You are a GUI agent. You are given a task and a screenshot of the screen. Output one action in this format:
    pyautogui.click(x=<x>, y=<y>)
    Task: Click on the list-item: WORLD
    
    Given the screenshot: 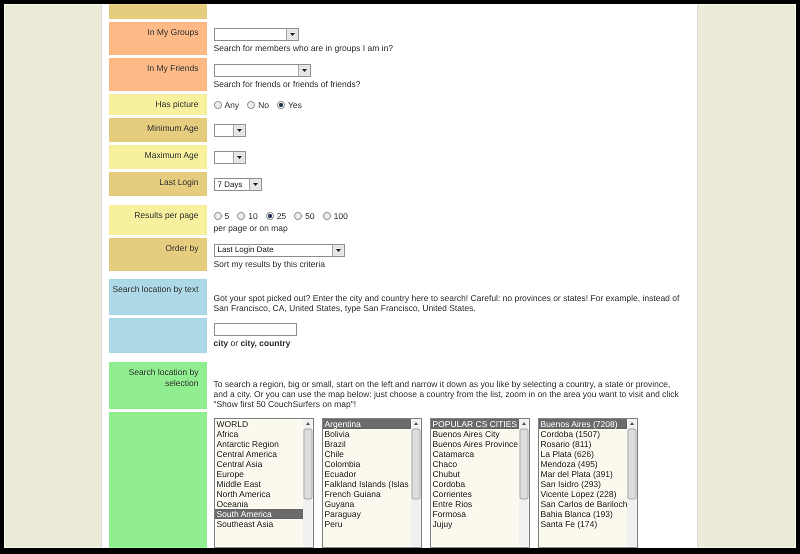 What is the action you would take?
    pyautogui.click(x=258, y=424)
    